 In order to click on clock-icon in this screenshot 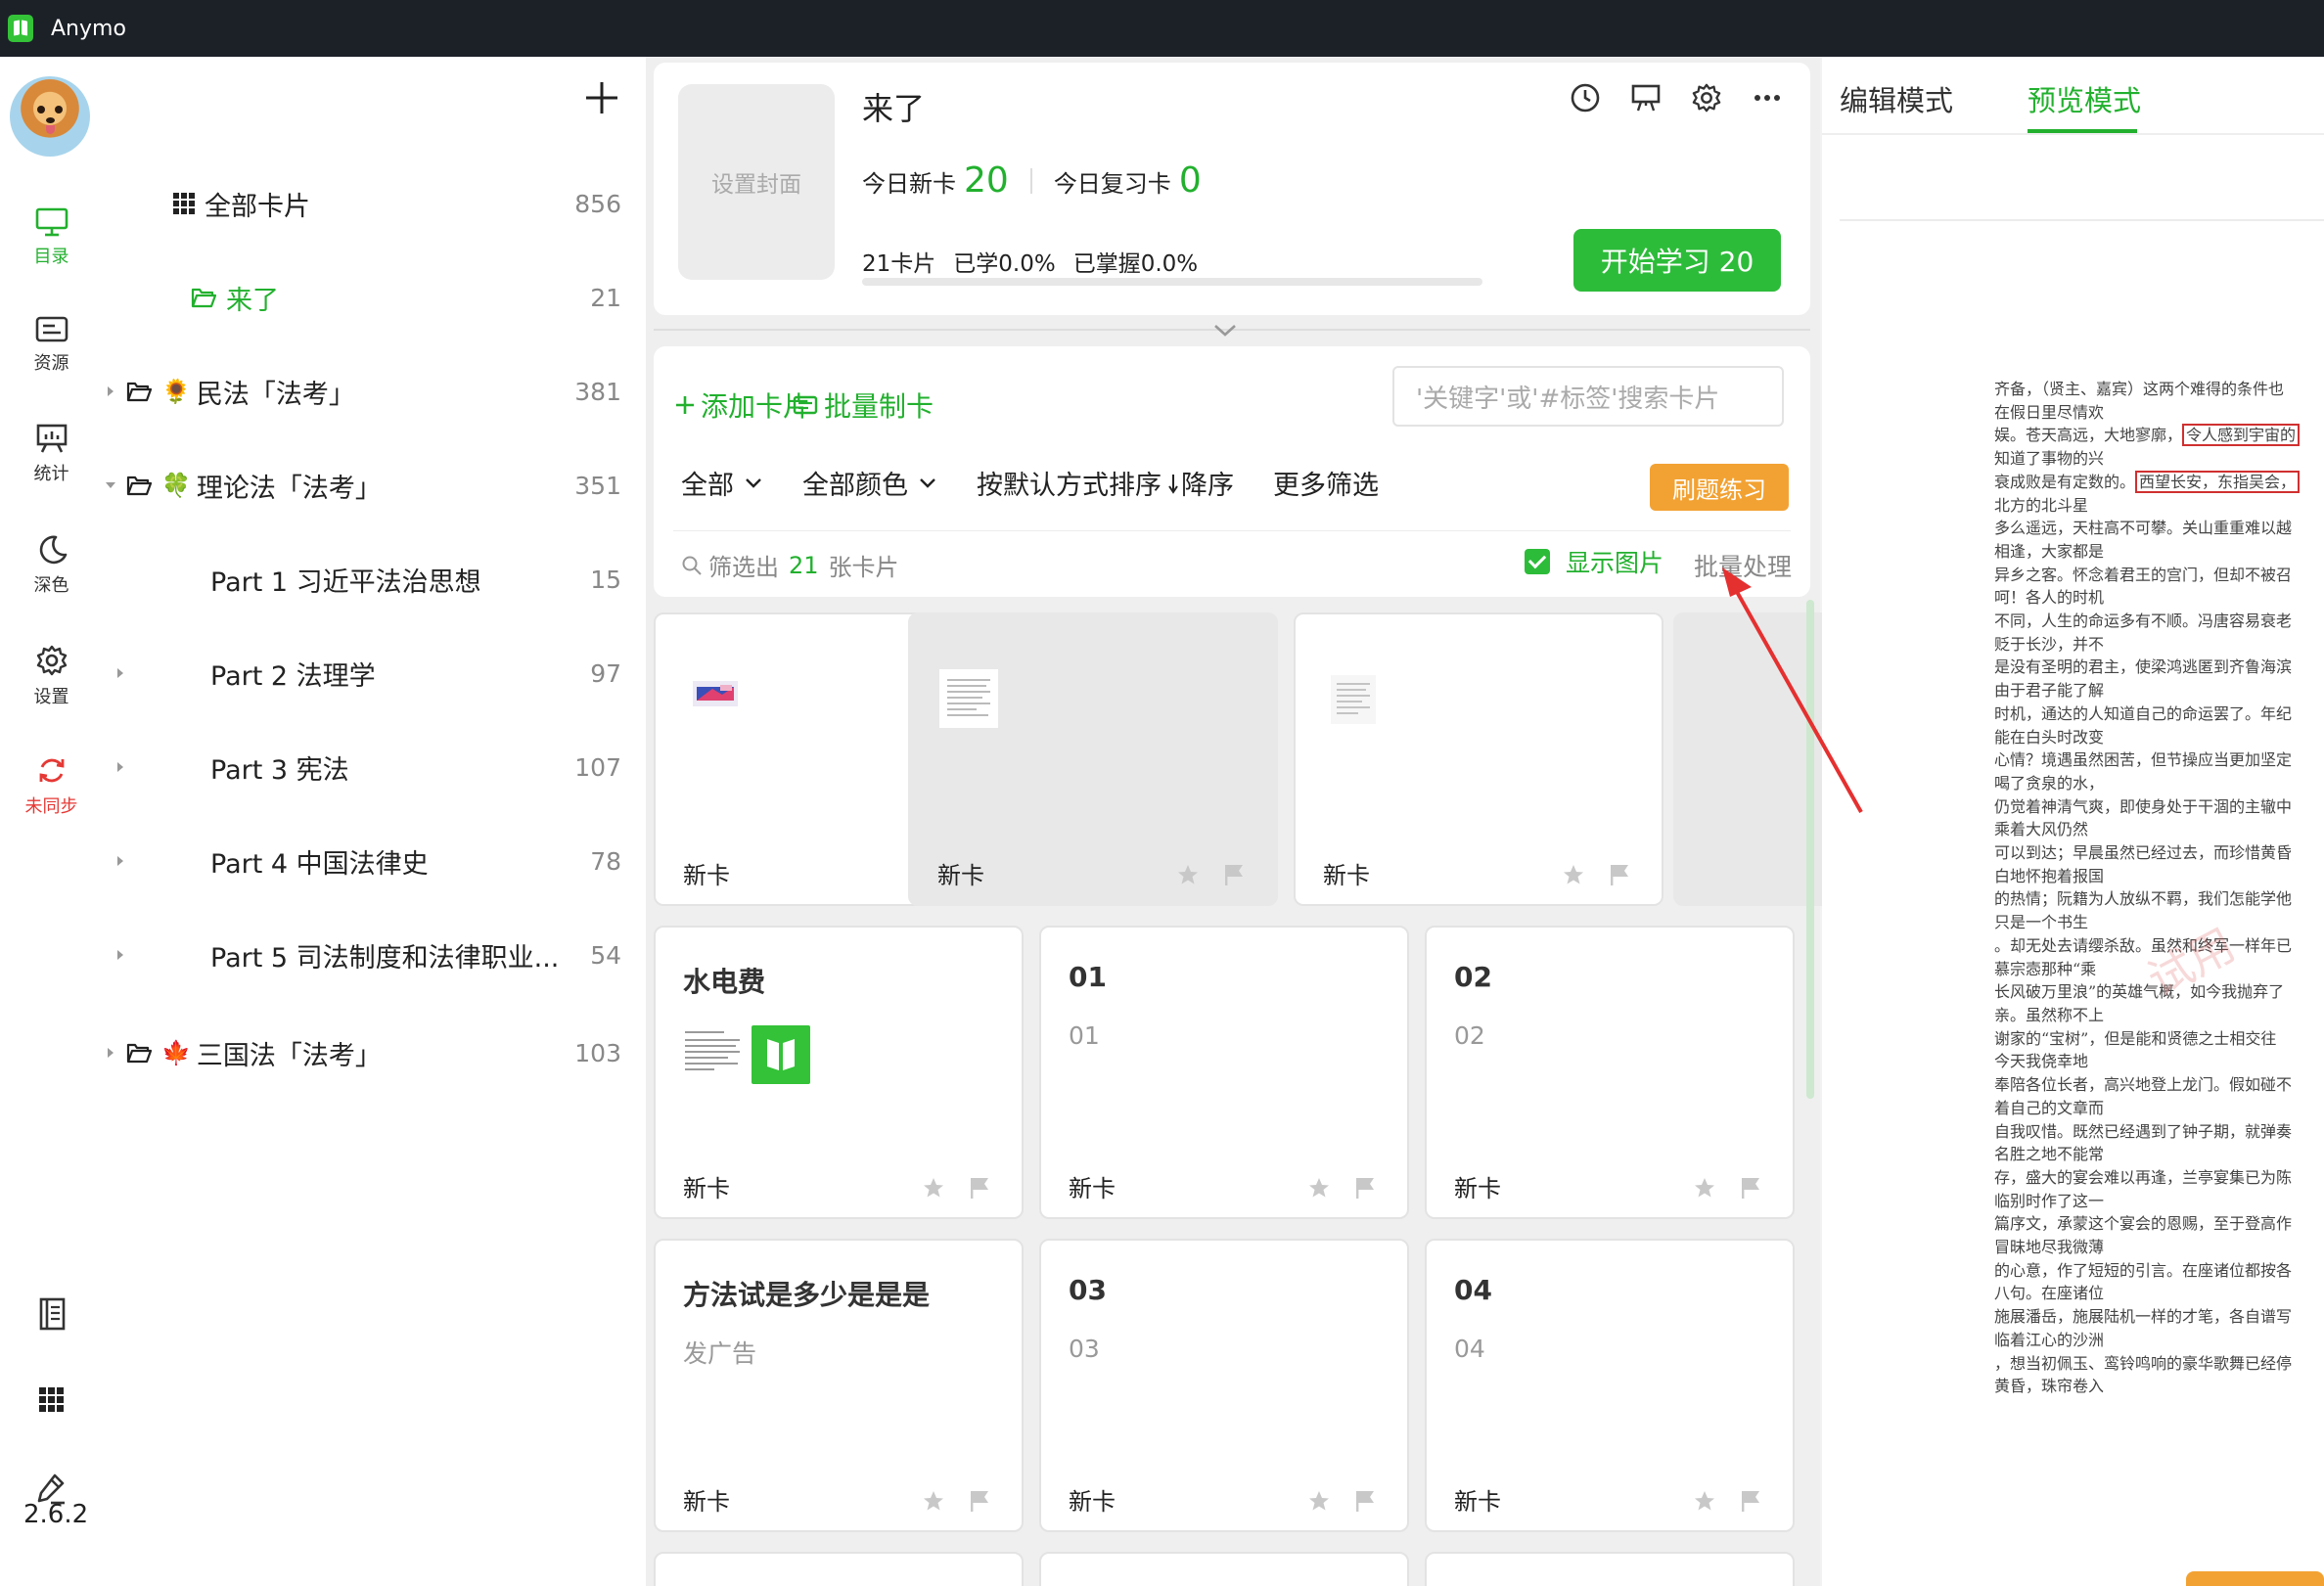, I will do `click(1585, 98)`.